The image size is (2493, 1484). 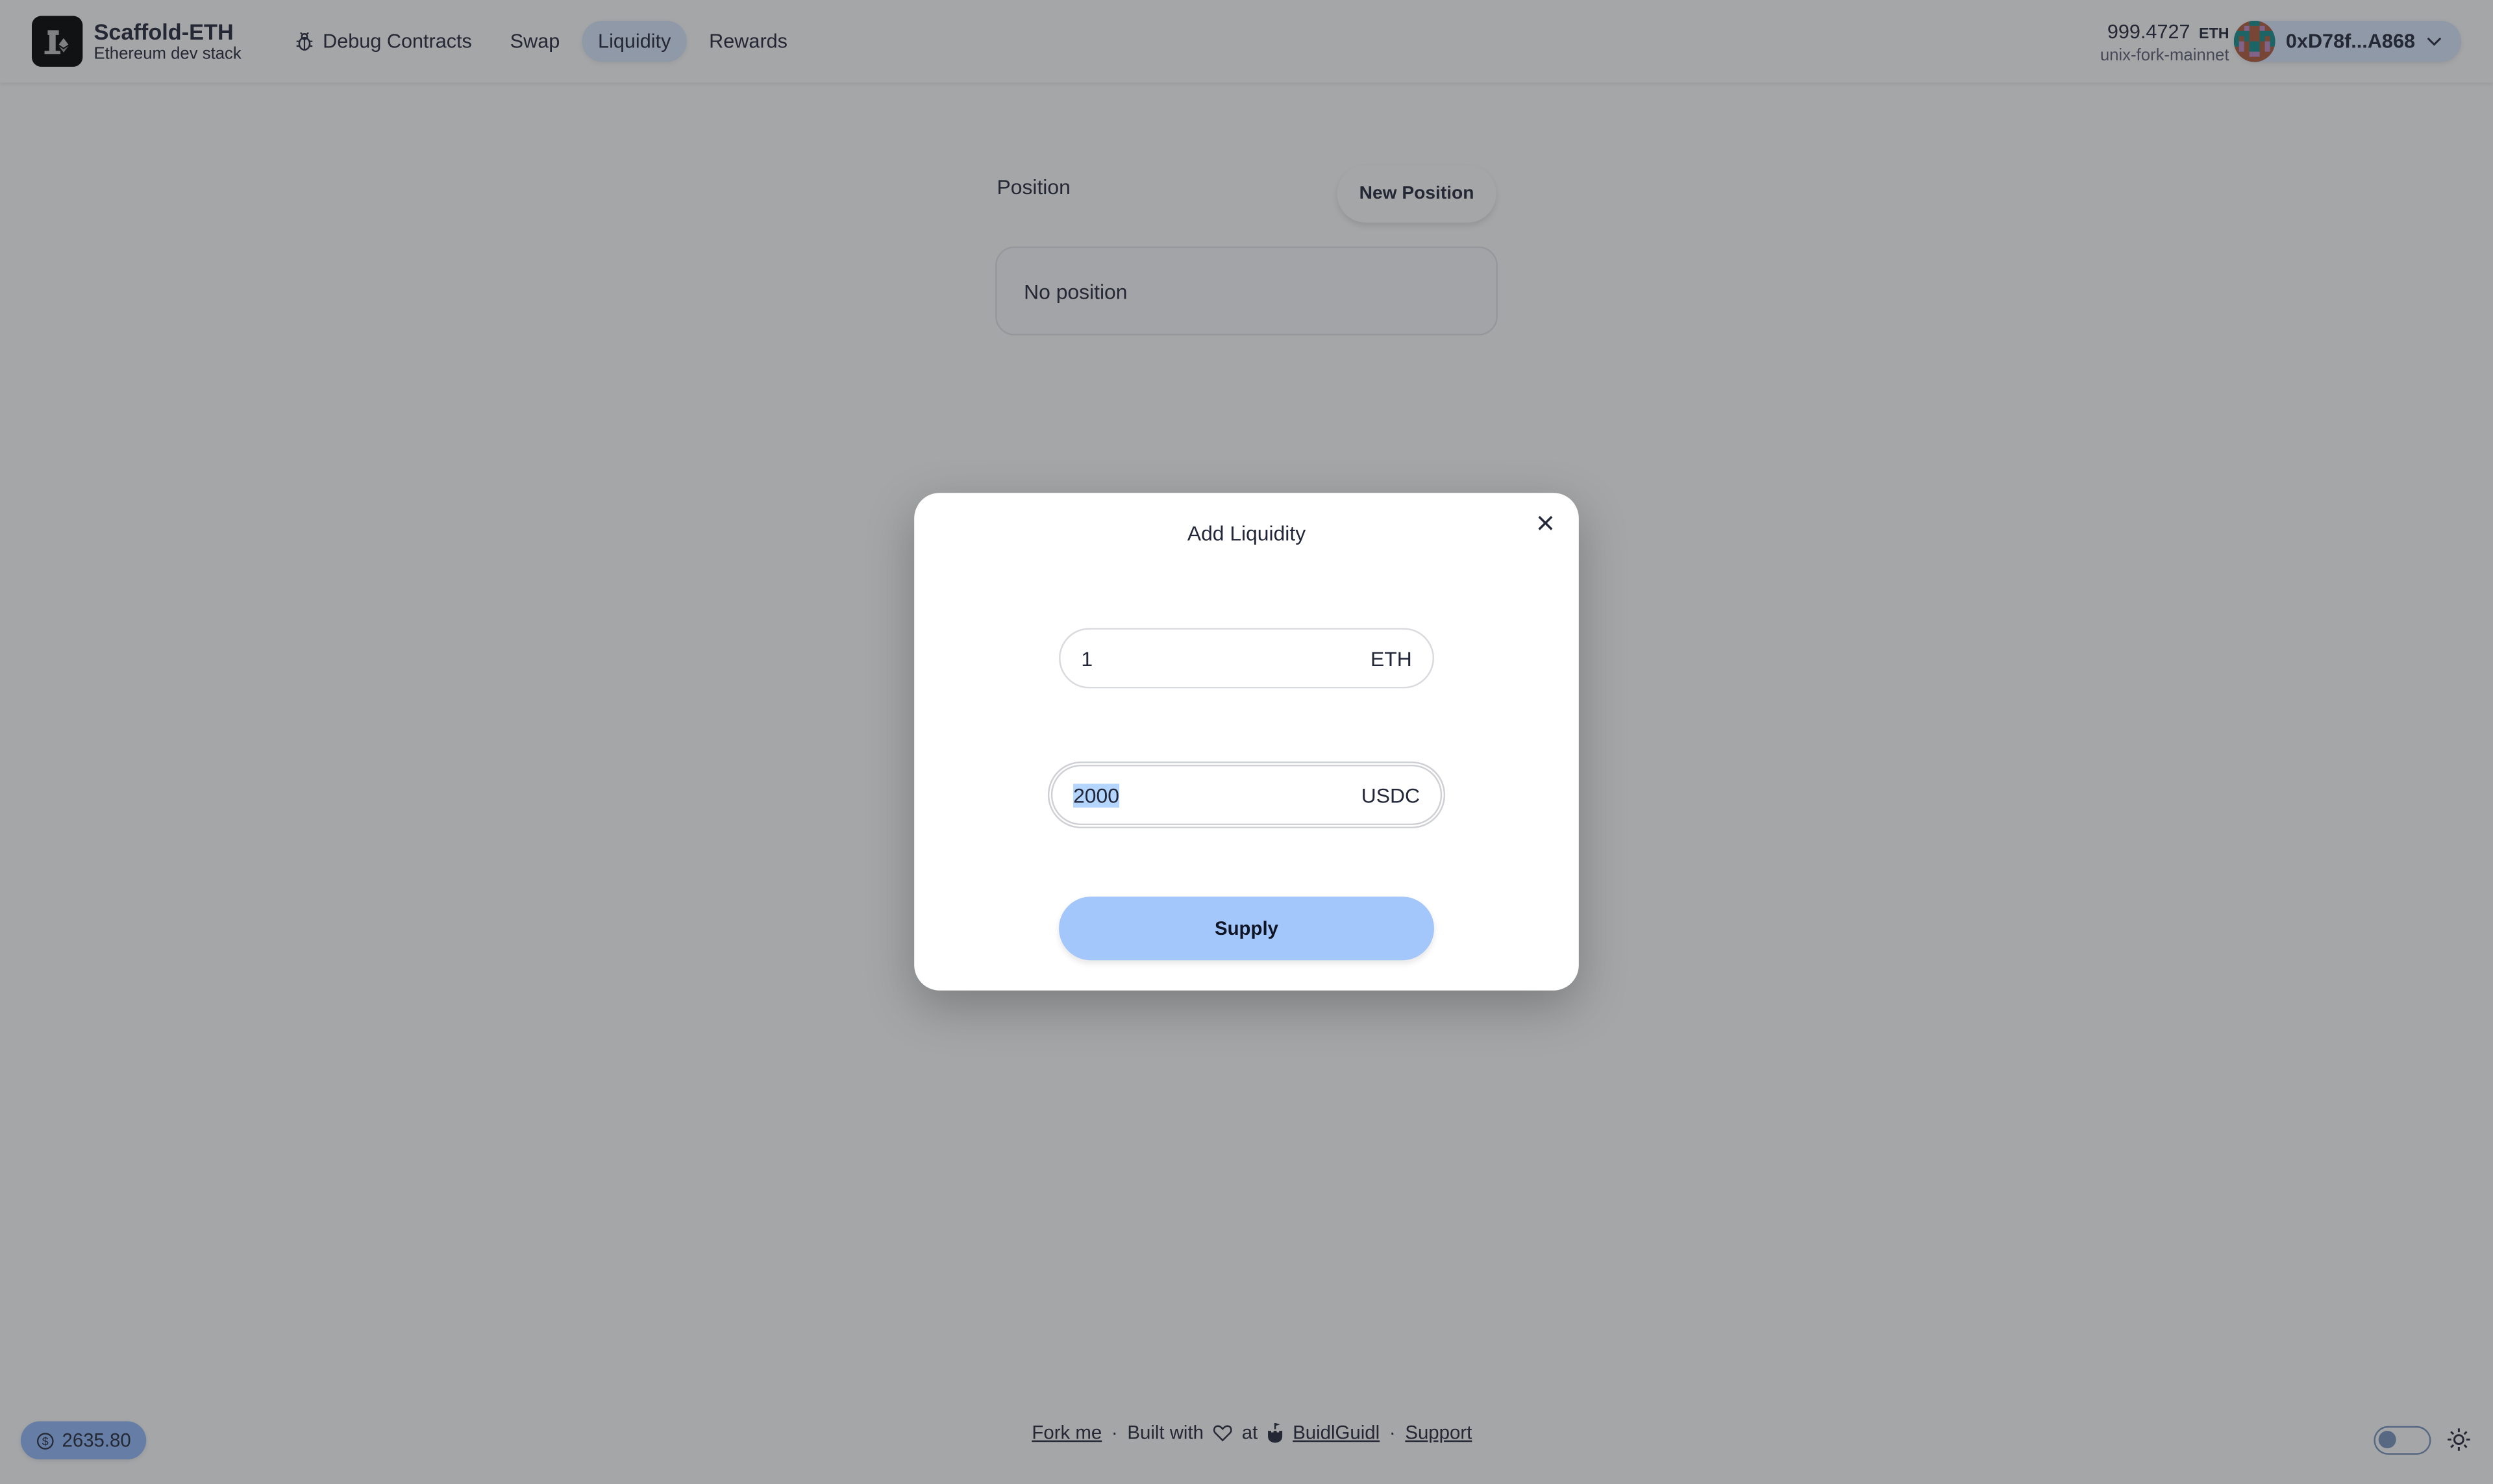 I want to click on eth-amount-value: 1, so click(x=1087, y=658).